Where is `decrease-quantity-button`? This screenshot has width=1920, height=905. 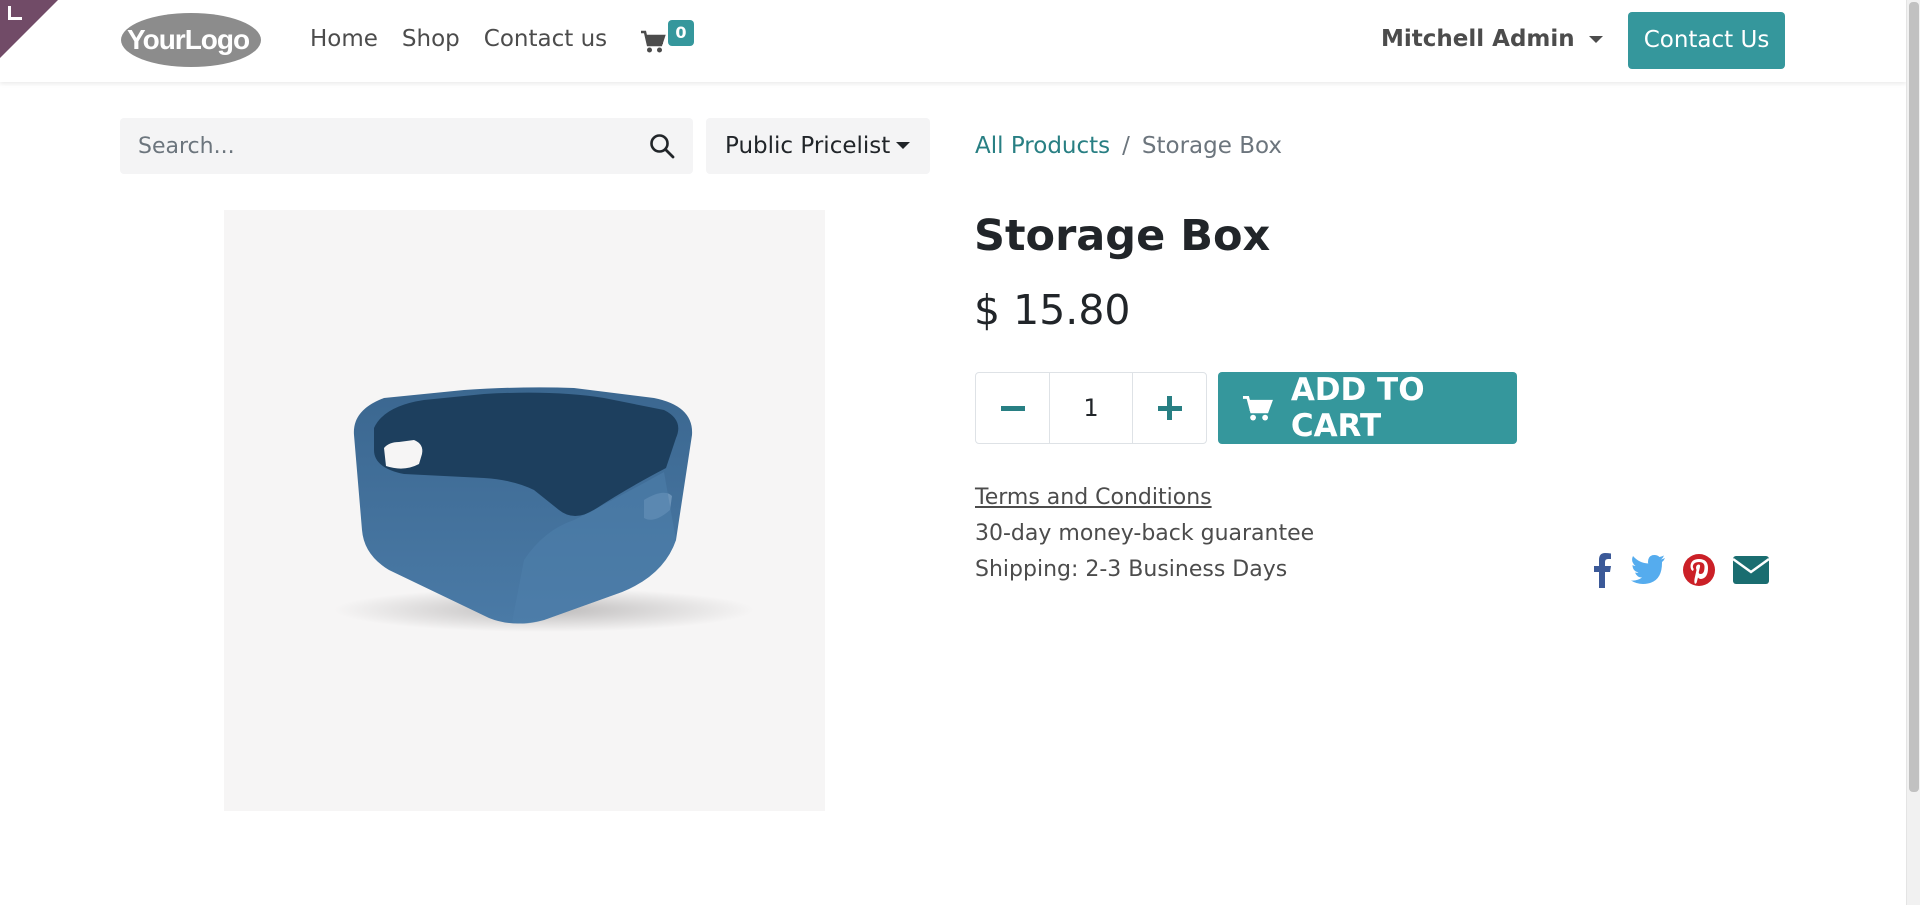
decrease-quantity-button is located at coordinates (1012, 408).